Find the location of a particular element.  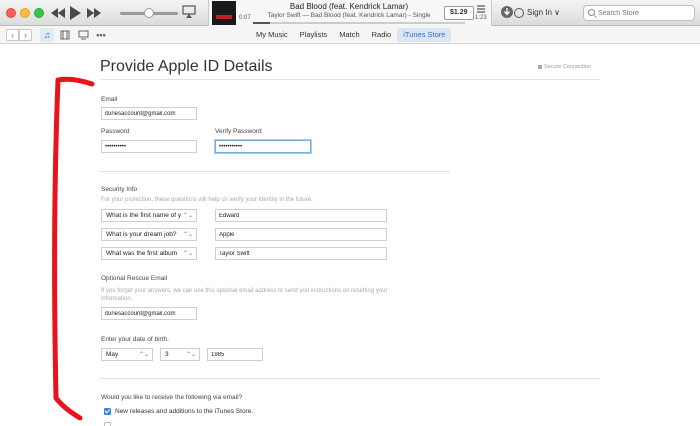

music-note-icon: ♫ is located at coordinates (47, 35).